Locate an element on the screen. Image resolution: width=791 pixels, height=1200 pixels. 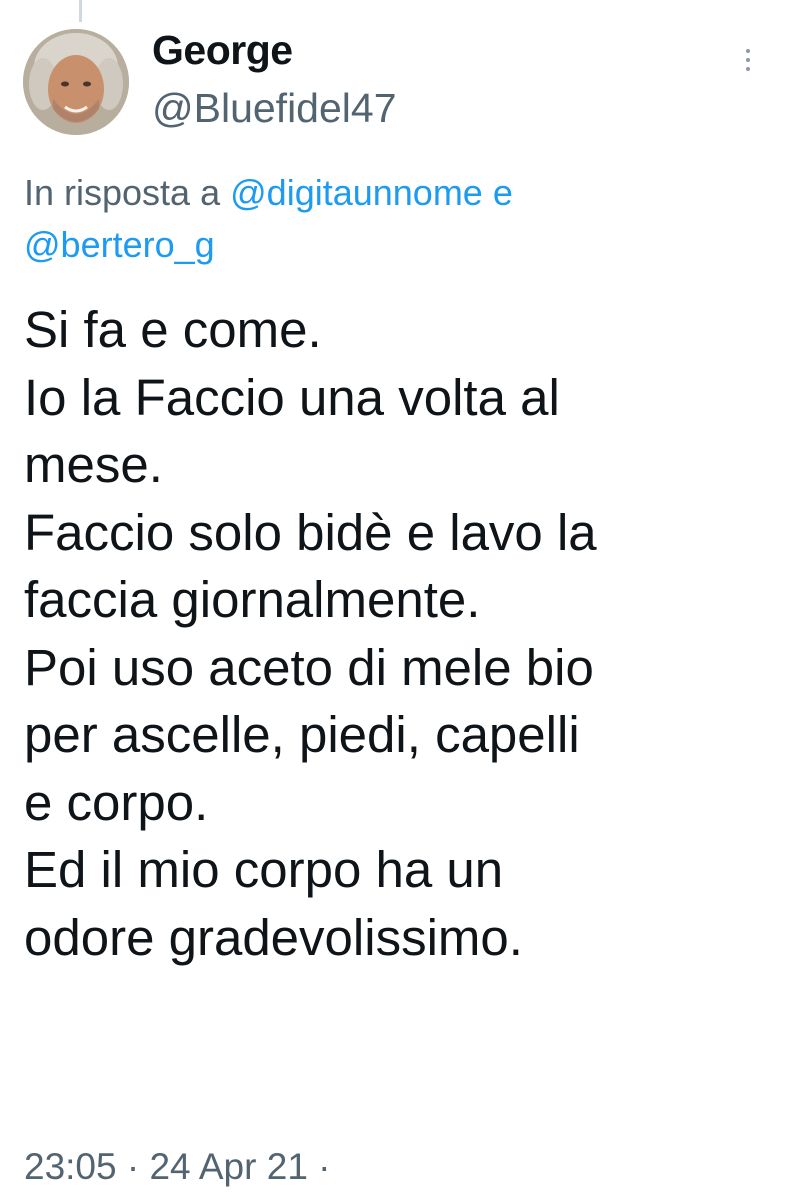
profile-photo-icon is located at coordinates (76, 82).